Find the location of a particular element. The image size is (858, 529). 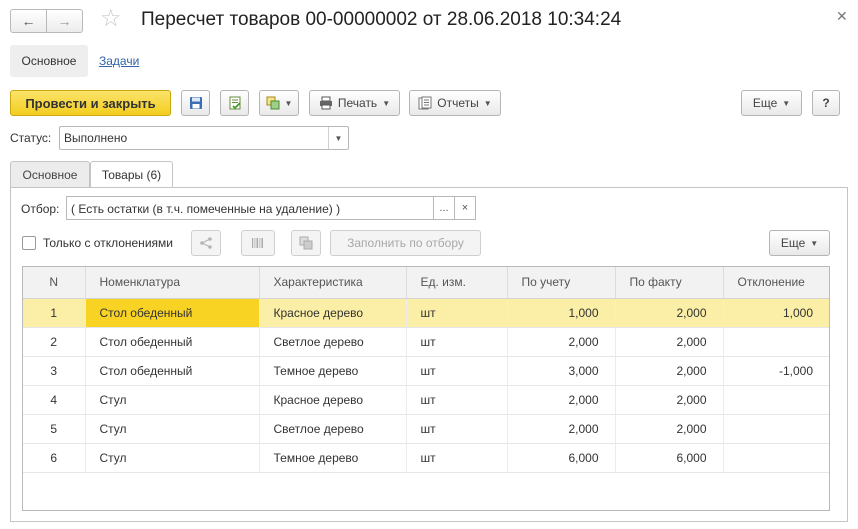

table-row: 6 Стул Темное дерево шт 6,000 6,000 is located at coordinates (426, 458).